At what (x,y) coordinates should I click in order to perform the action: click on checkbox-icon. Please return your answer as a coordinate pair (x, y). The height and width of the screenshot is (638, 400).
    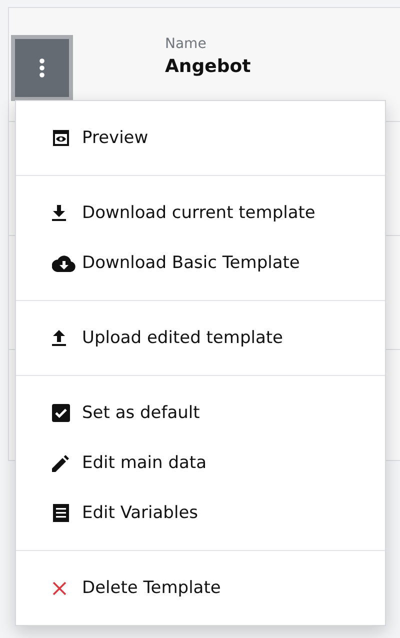
    Looking at the image, I should click on (61, 413).